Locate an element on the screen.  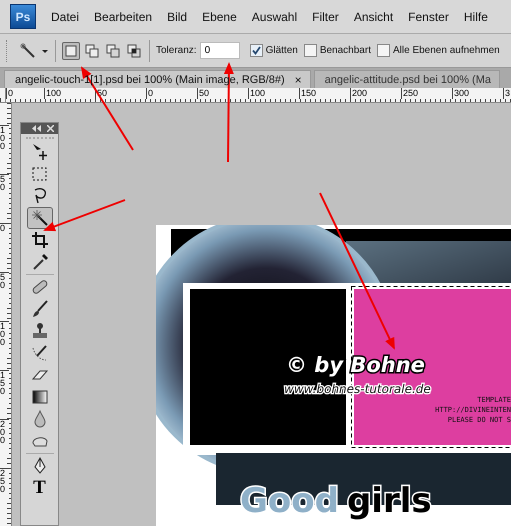
magic-wand-tool-button is located at coordinates (39, 218).